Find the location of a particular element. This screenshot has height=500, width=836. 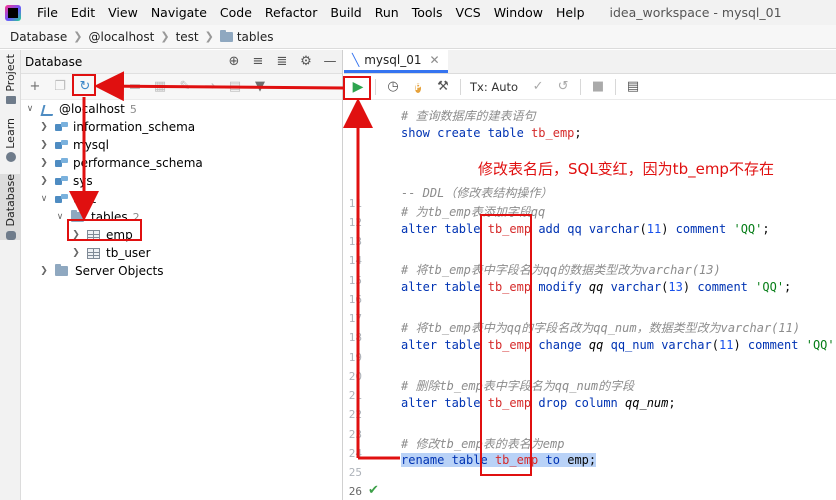

menu-code: Code is located at coordinates (236, 12).